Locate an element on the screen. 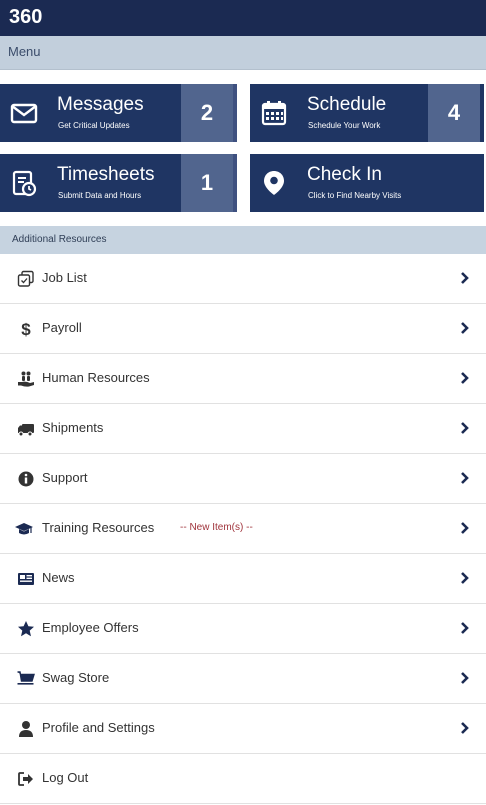  messages-tile: Messages Get Critical Updates 2 is located at coordinates (118, 113).